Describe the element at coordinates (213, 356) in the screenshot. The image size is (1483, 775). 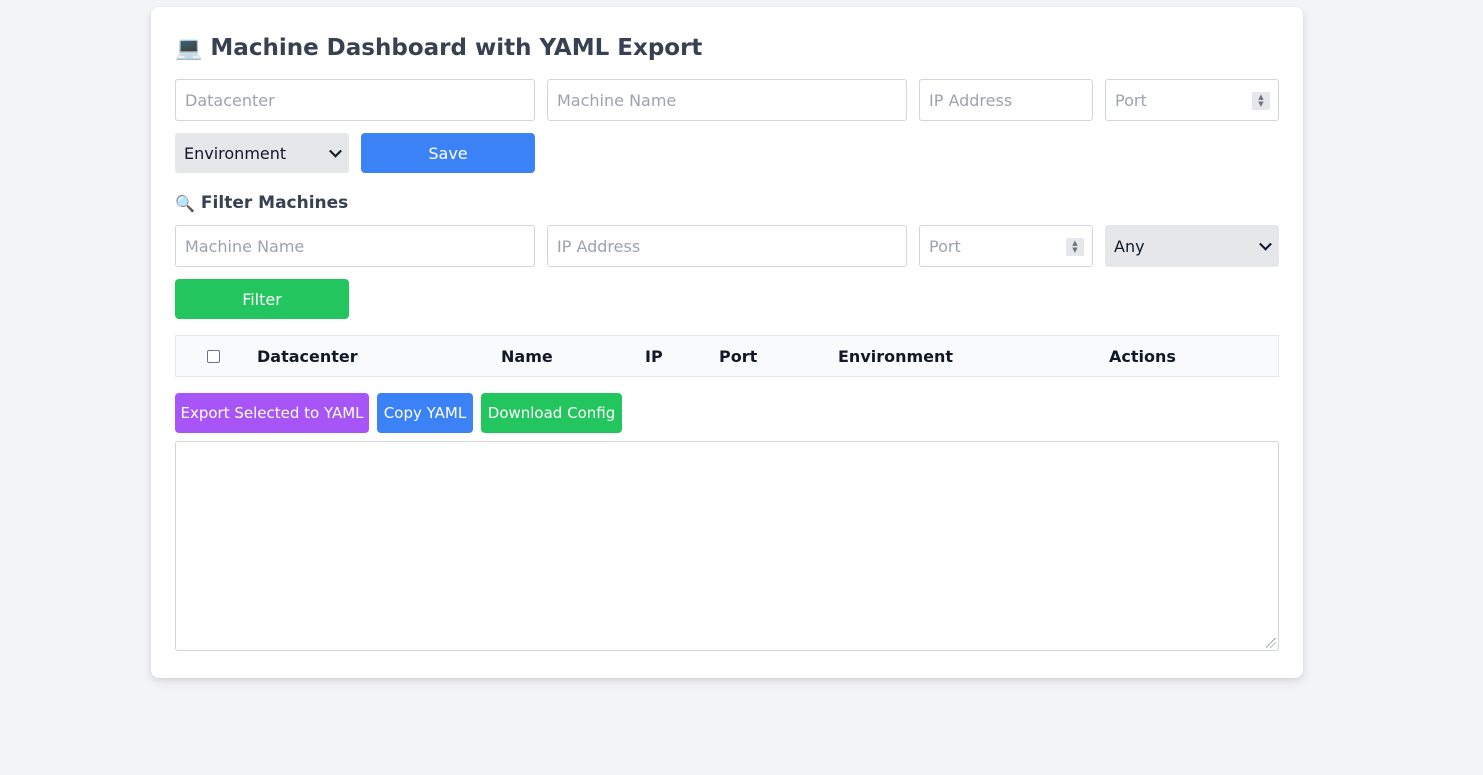
I see `select-all-checkbox` at that location.